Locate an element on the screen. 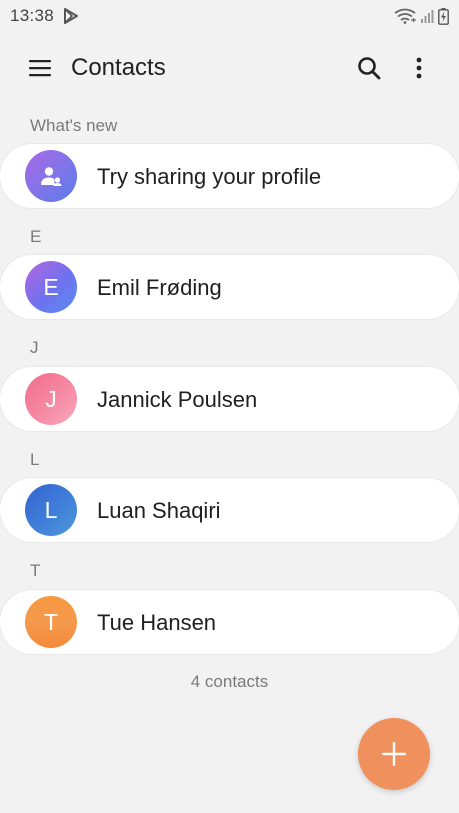  avatar: L is located at coordinates (51, 510).